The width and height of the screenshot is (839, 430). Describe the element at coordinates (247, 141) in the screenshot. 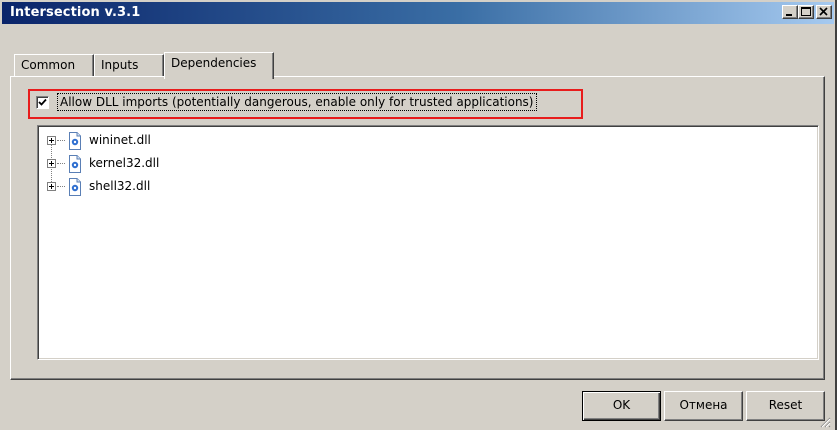

I see `tree-item-wininet: wininet.dll` at that location.